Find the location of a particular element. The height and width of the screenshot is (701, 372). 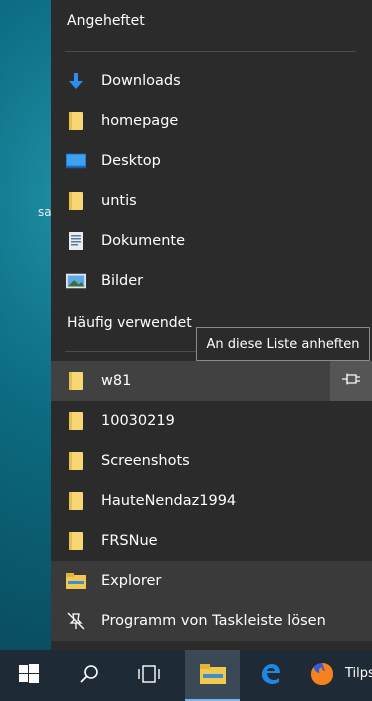

taskbar: Tilps is located at coordinates (186, 675).